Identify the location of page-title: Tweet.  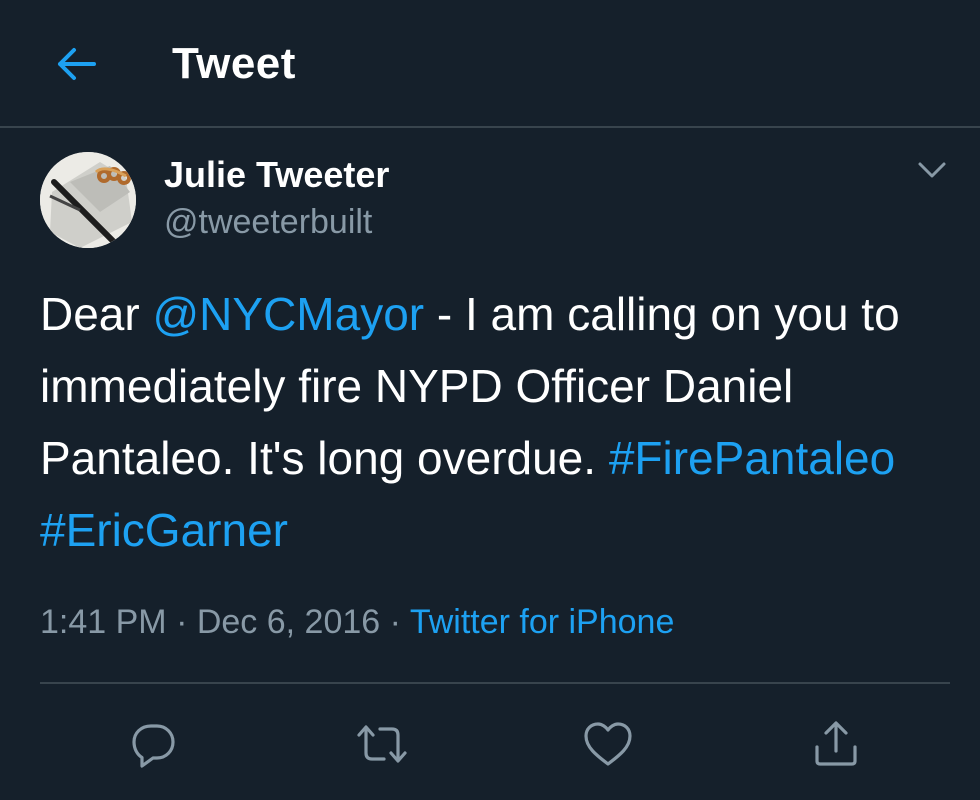
(234, 63).